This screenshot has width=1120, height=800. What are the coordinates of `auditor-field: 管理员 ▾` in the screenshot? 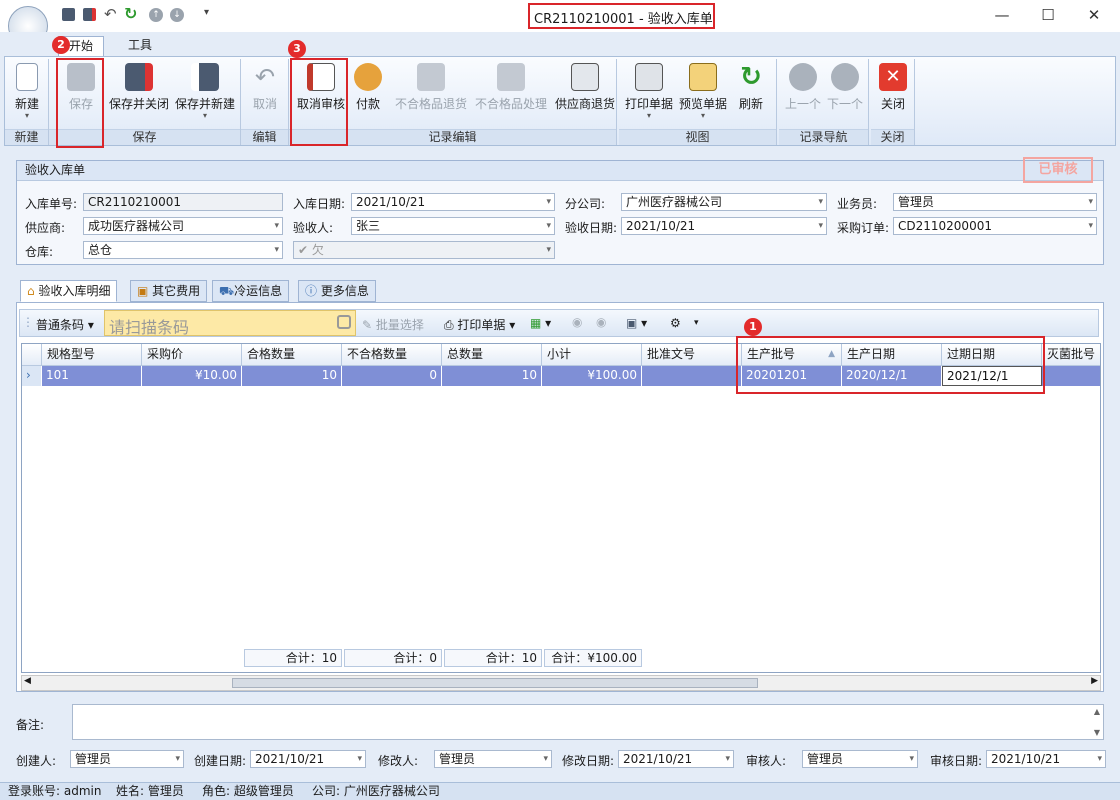 It's located at (860, 759).